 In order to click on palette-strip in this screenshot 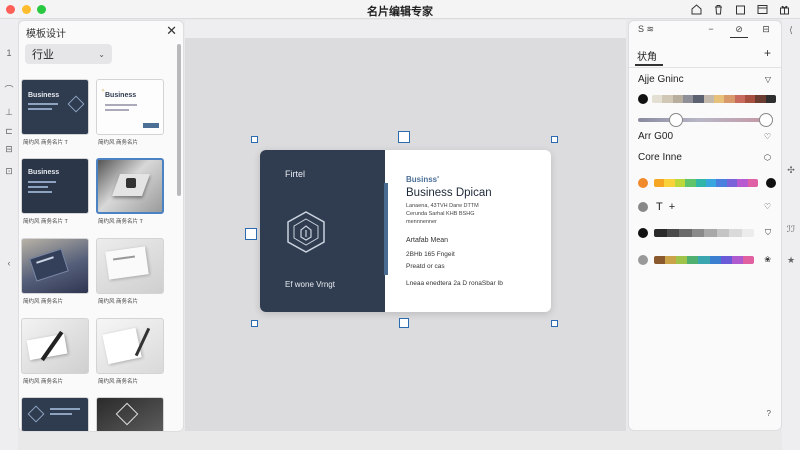, I will do `click(714, 99)`.